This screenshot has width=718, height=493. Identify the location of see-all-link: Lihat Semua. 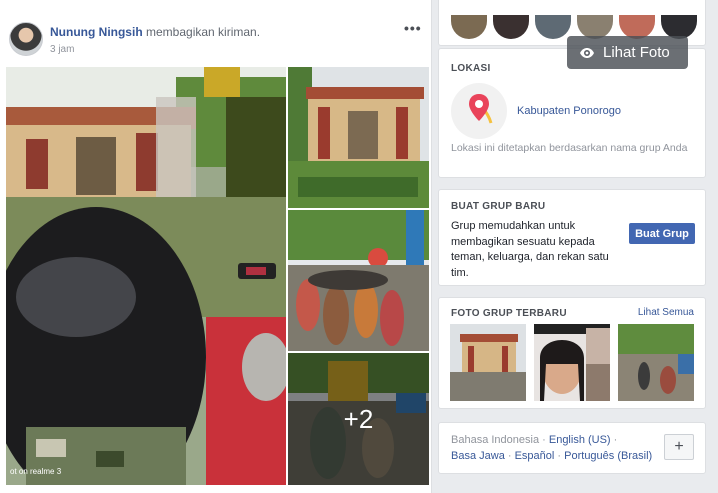
(666, 312).